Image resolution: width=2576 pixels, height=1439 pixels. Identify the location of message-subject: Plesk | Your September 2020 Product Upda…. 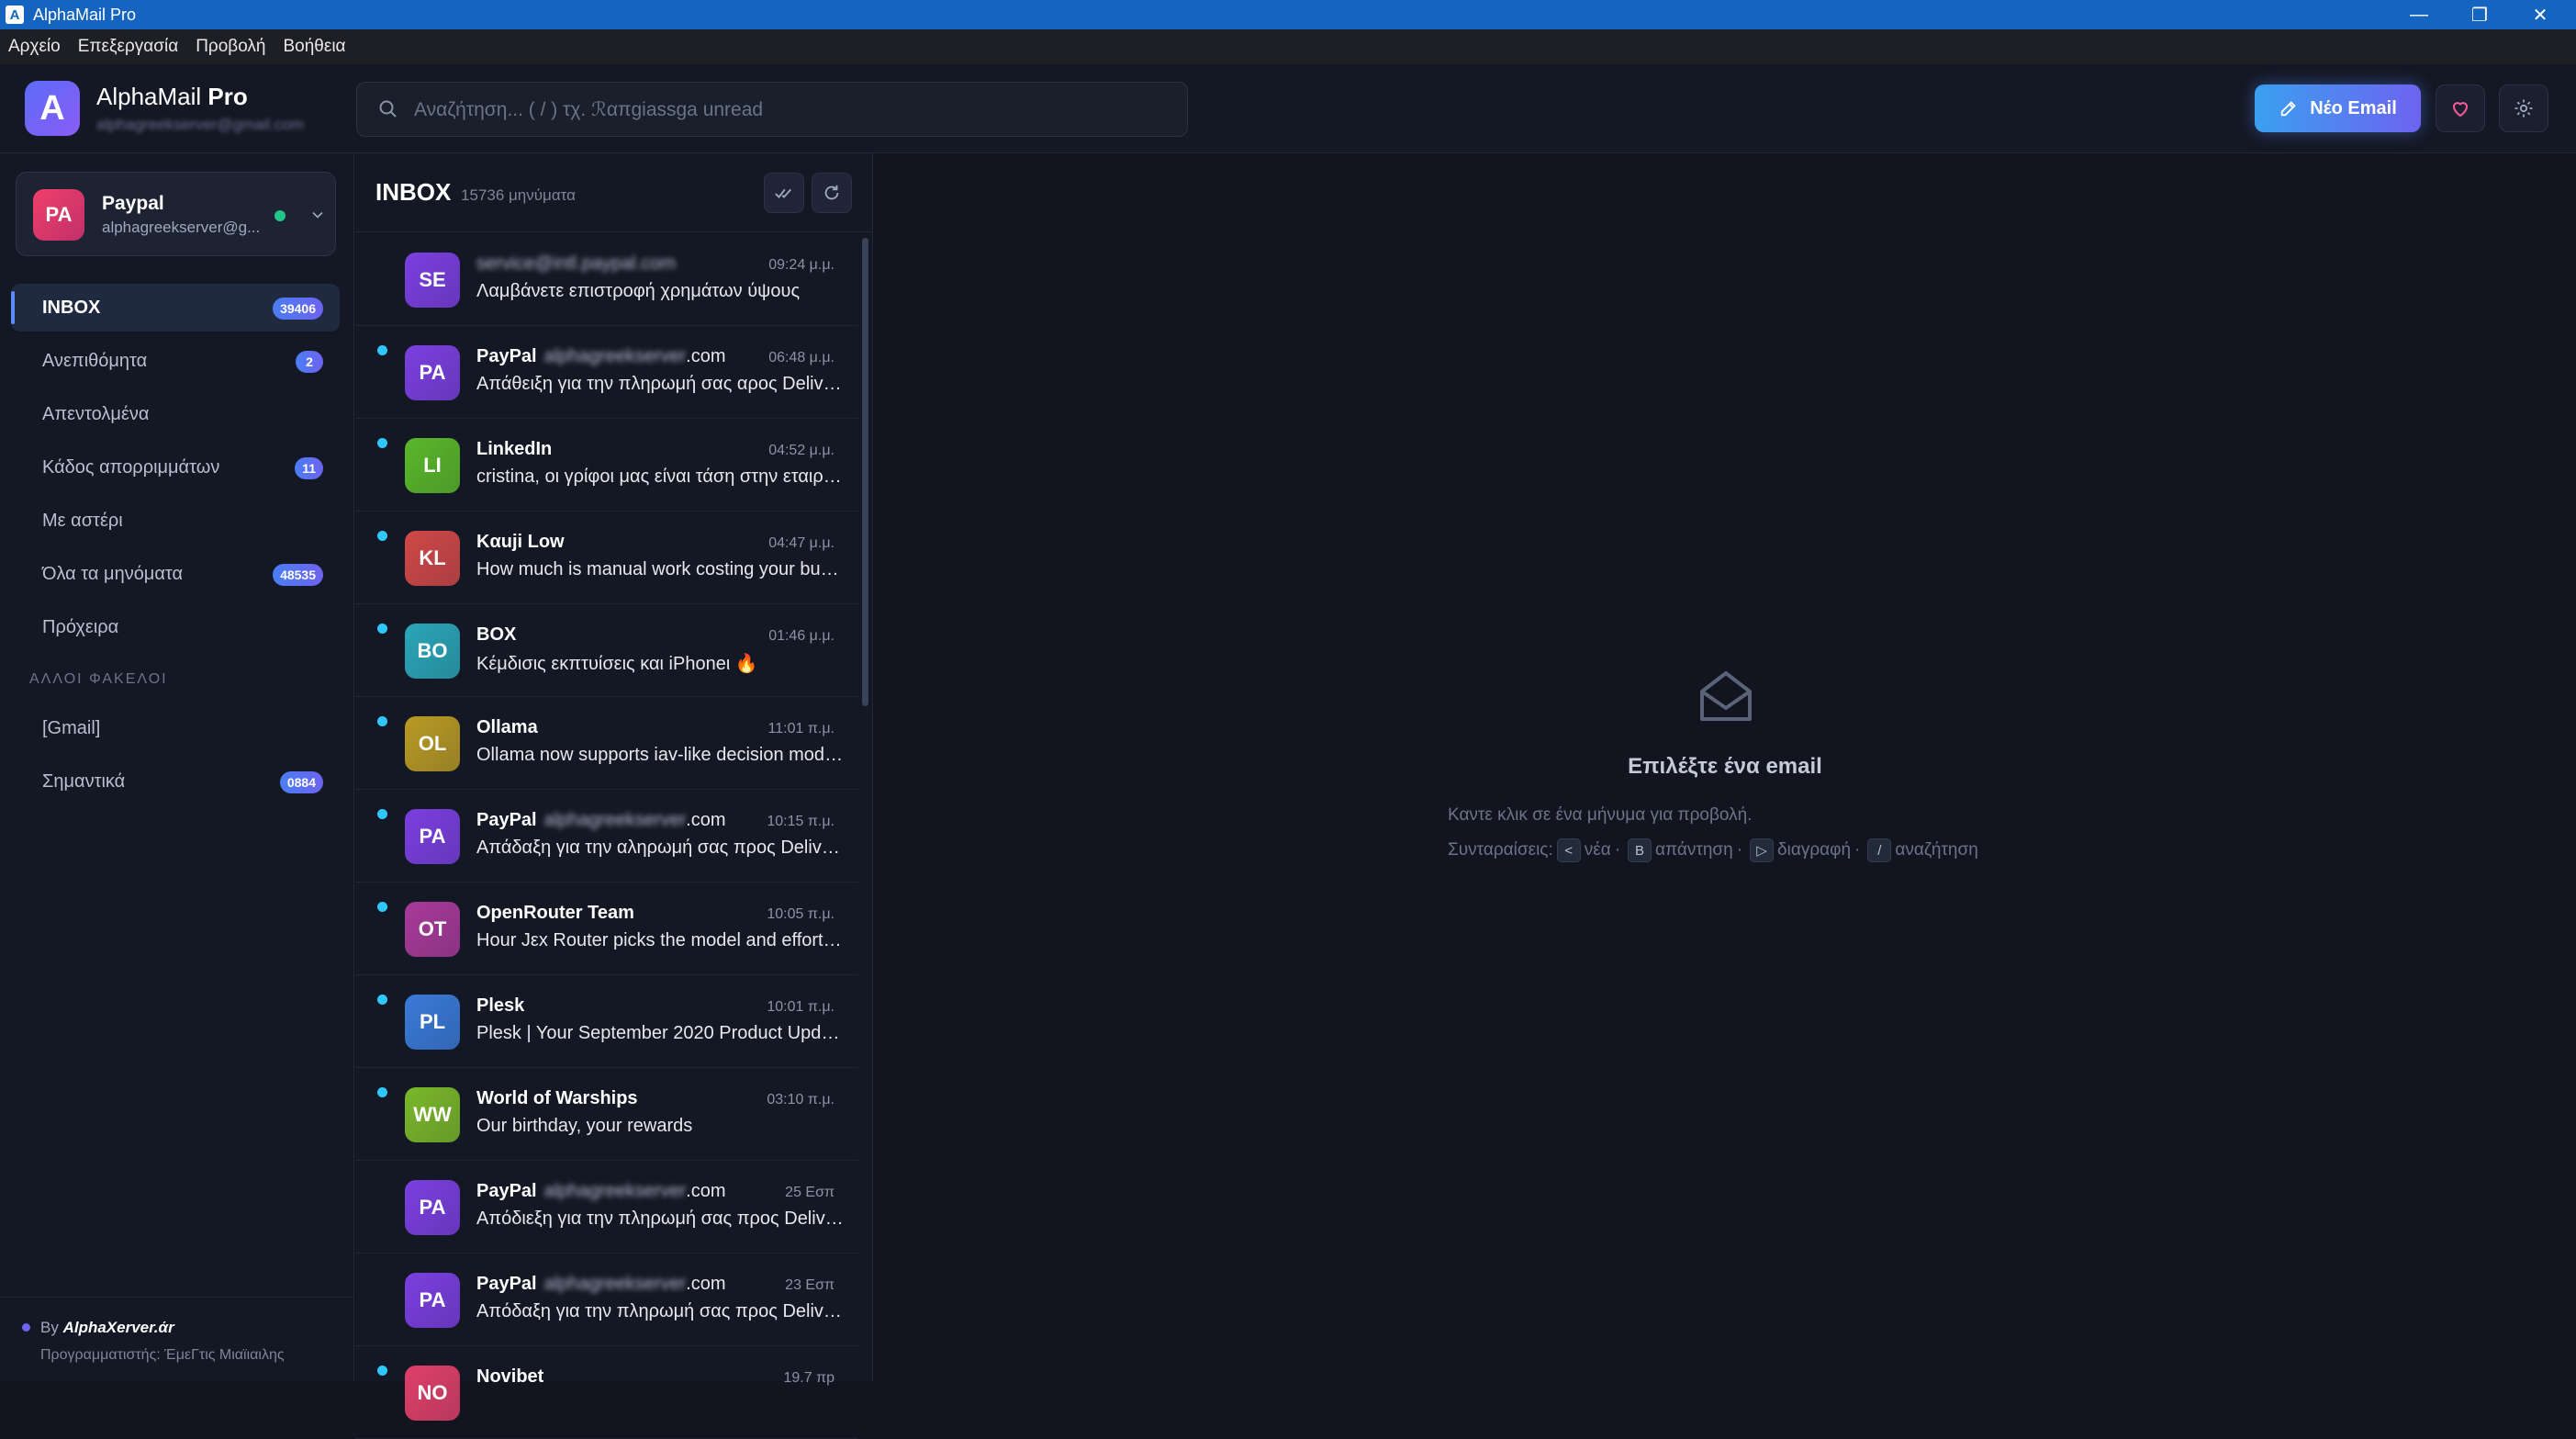
(660, 1033).